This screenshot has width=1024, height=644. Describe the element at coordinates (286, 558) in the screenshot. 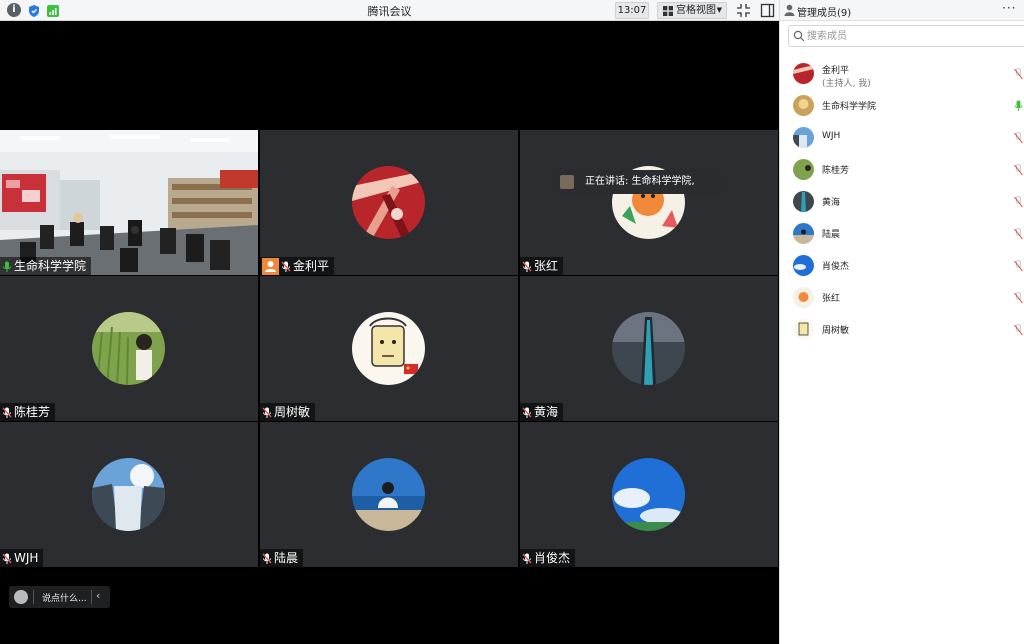

I see `participant-name: 陆晨` at that location.